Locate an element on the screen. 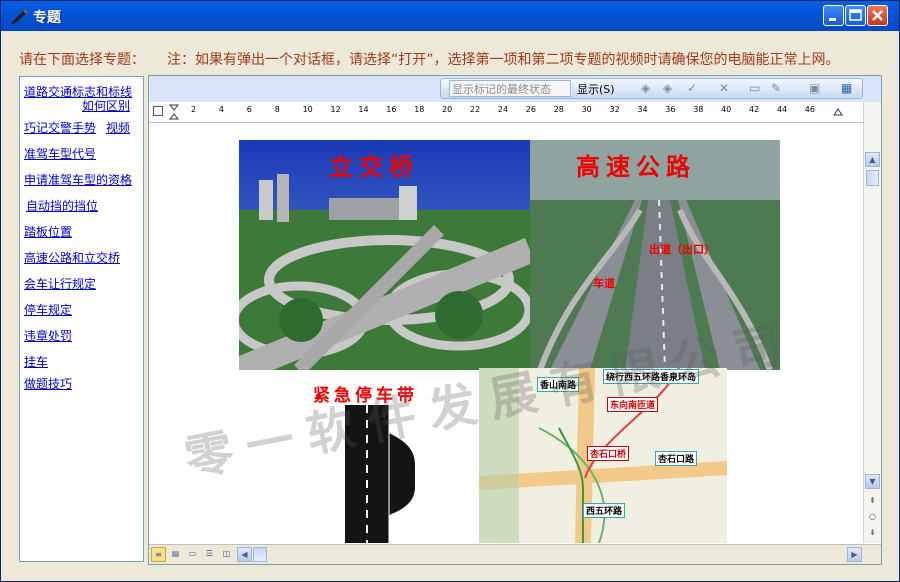  next-page-icon: ⇟ is located at coordinates (872, 533).